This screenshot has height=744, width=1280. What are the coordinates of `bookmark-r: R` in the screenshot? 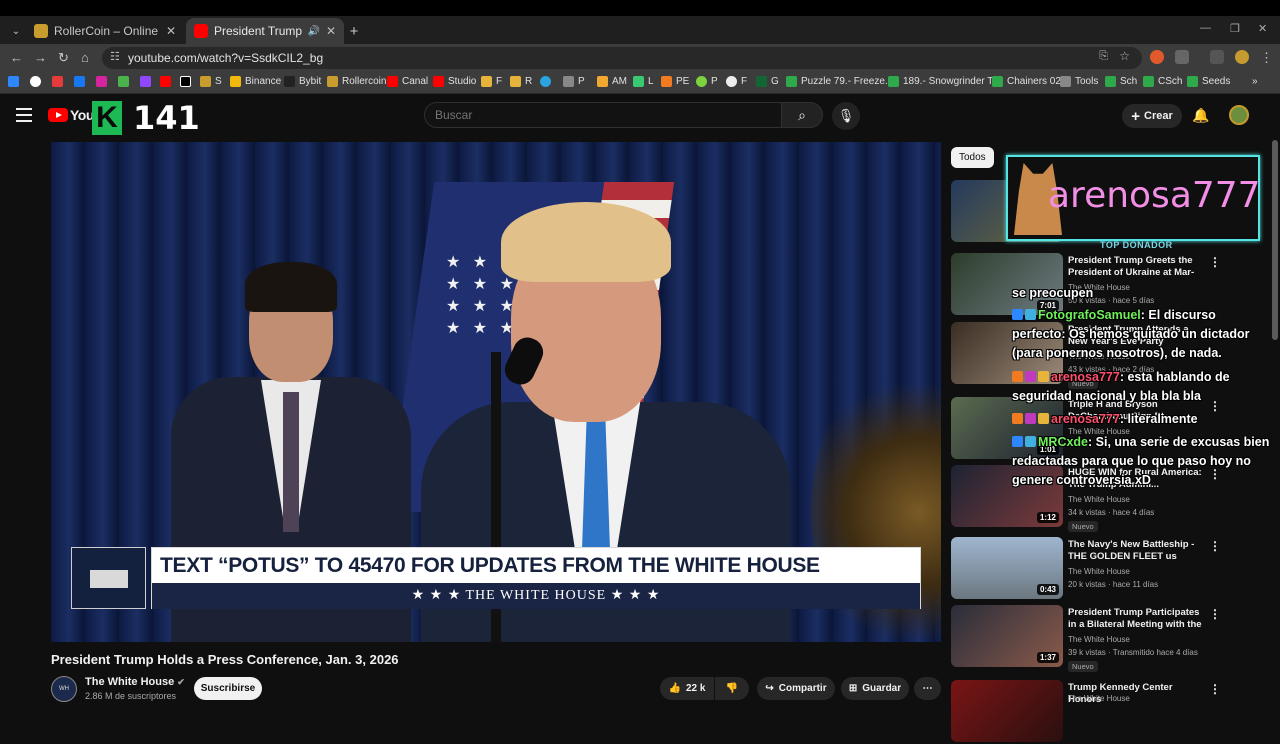 It's located at (521, 81).